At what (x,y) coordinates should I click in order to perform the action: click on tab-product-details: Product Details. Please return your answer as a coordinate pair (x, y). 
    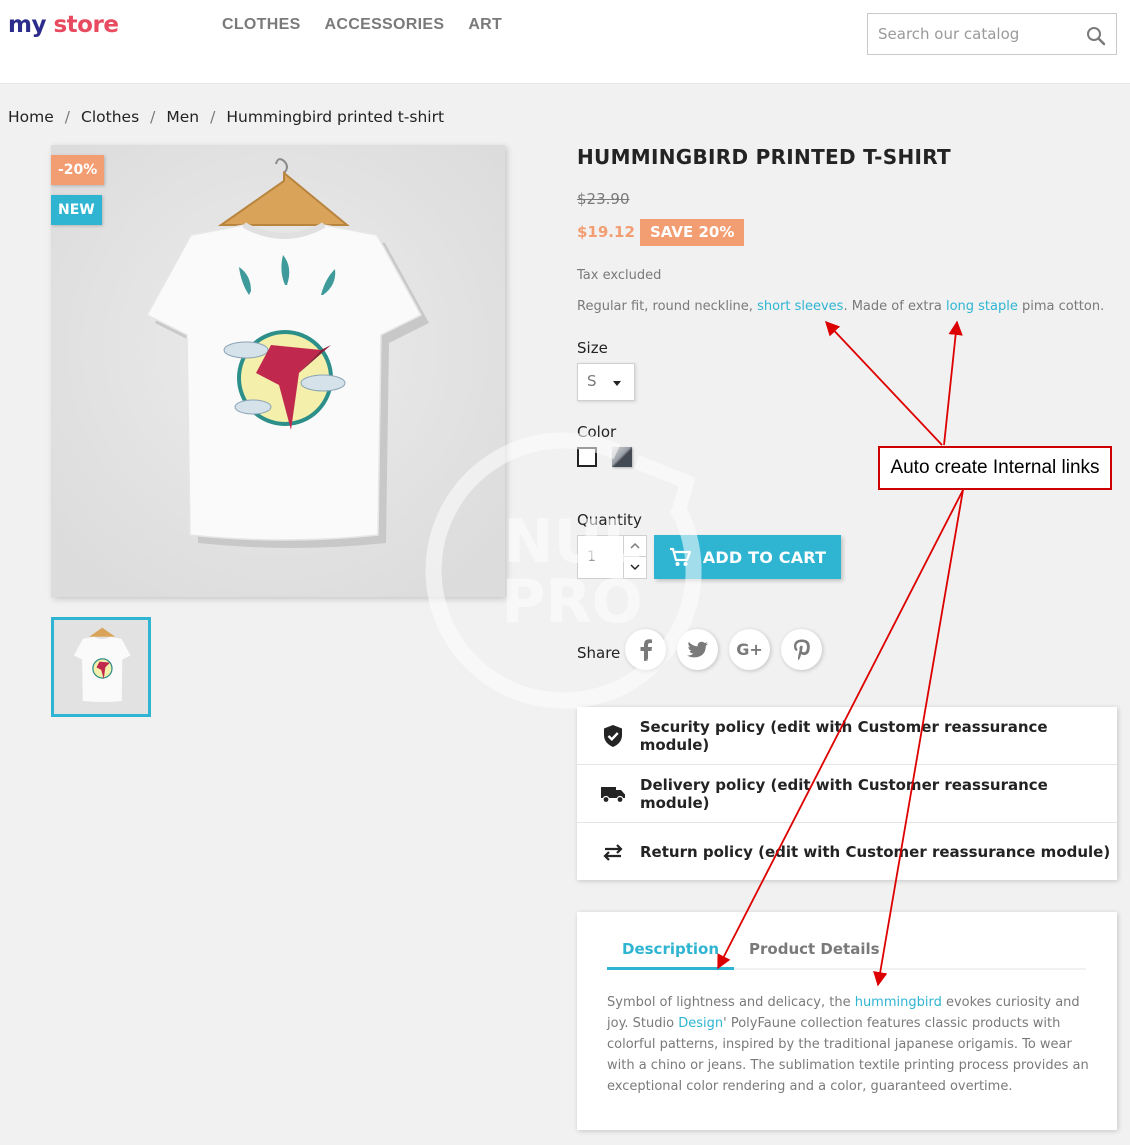
    Looking at the image, I should click on (814, 955).